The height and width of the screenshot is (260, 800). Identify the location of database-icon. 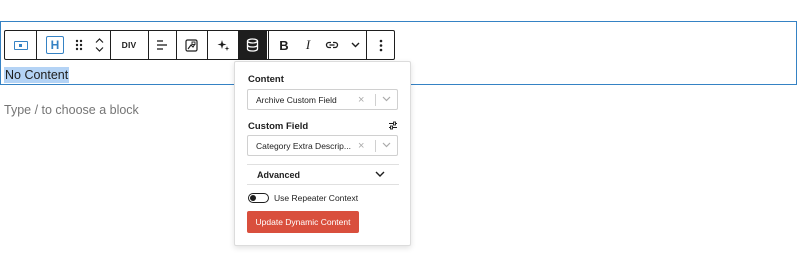
(252, 45).